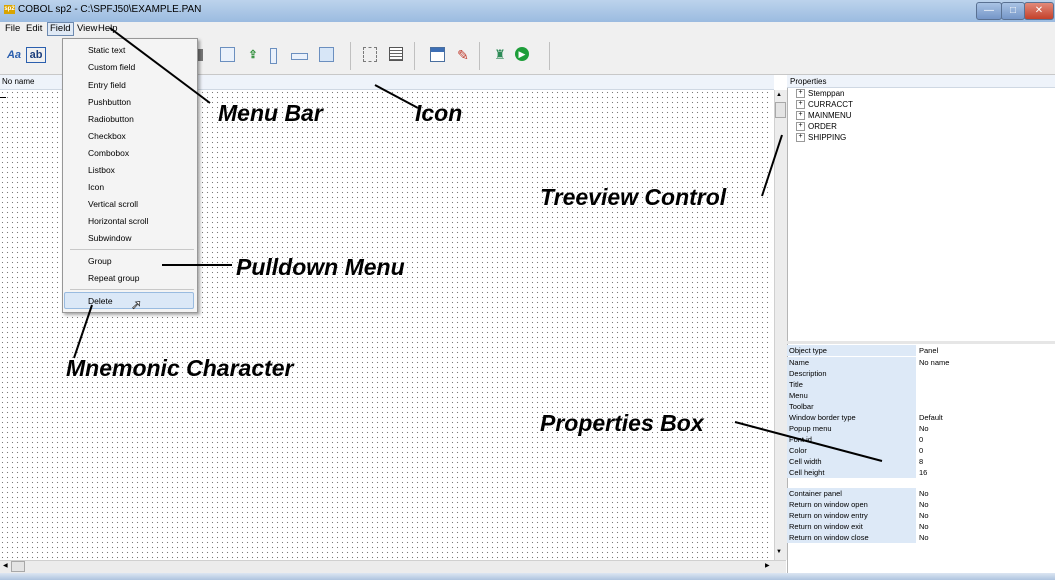 The image size is (1055, 580). I want to click on menu-file: File, so click(12, 29).